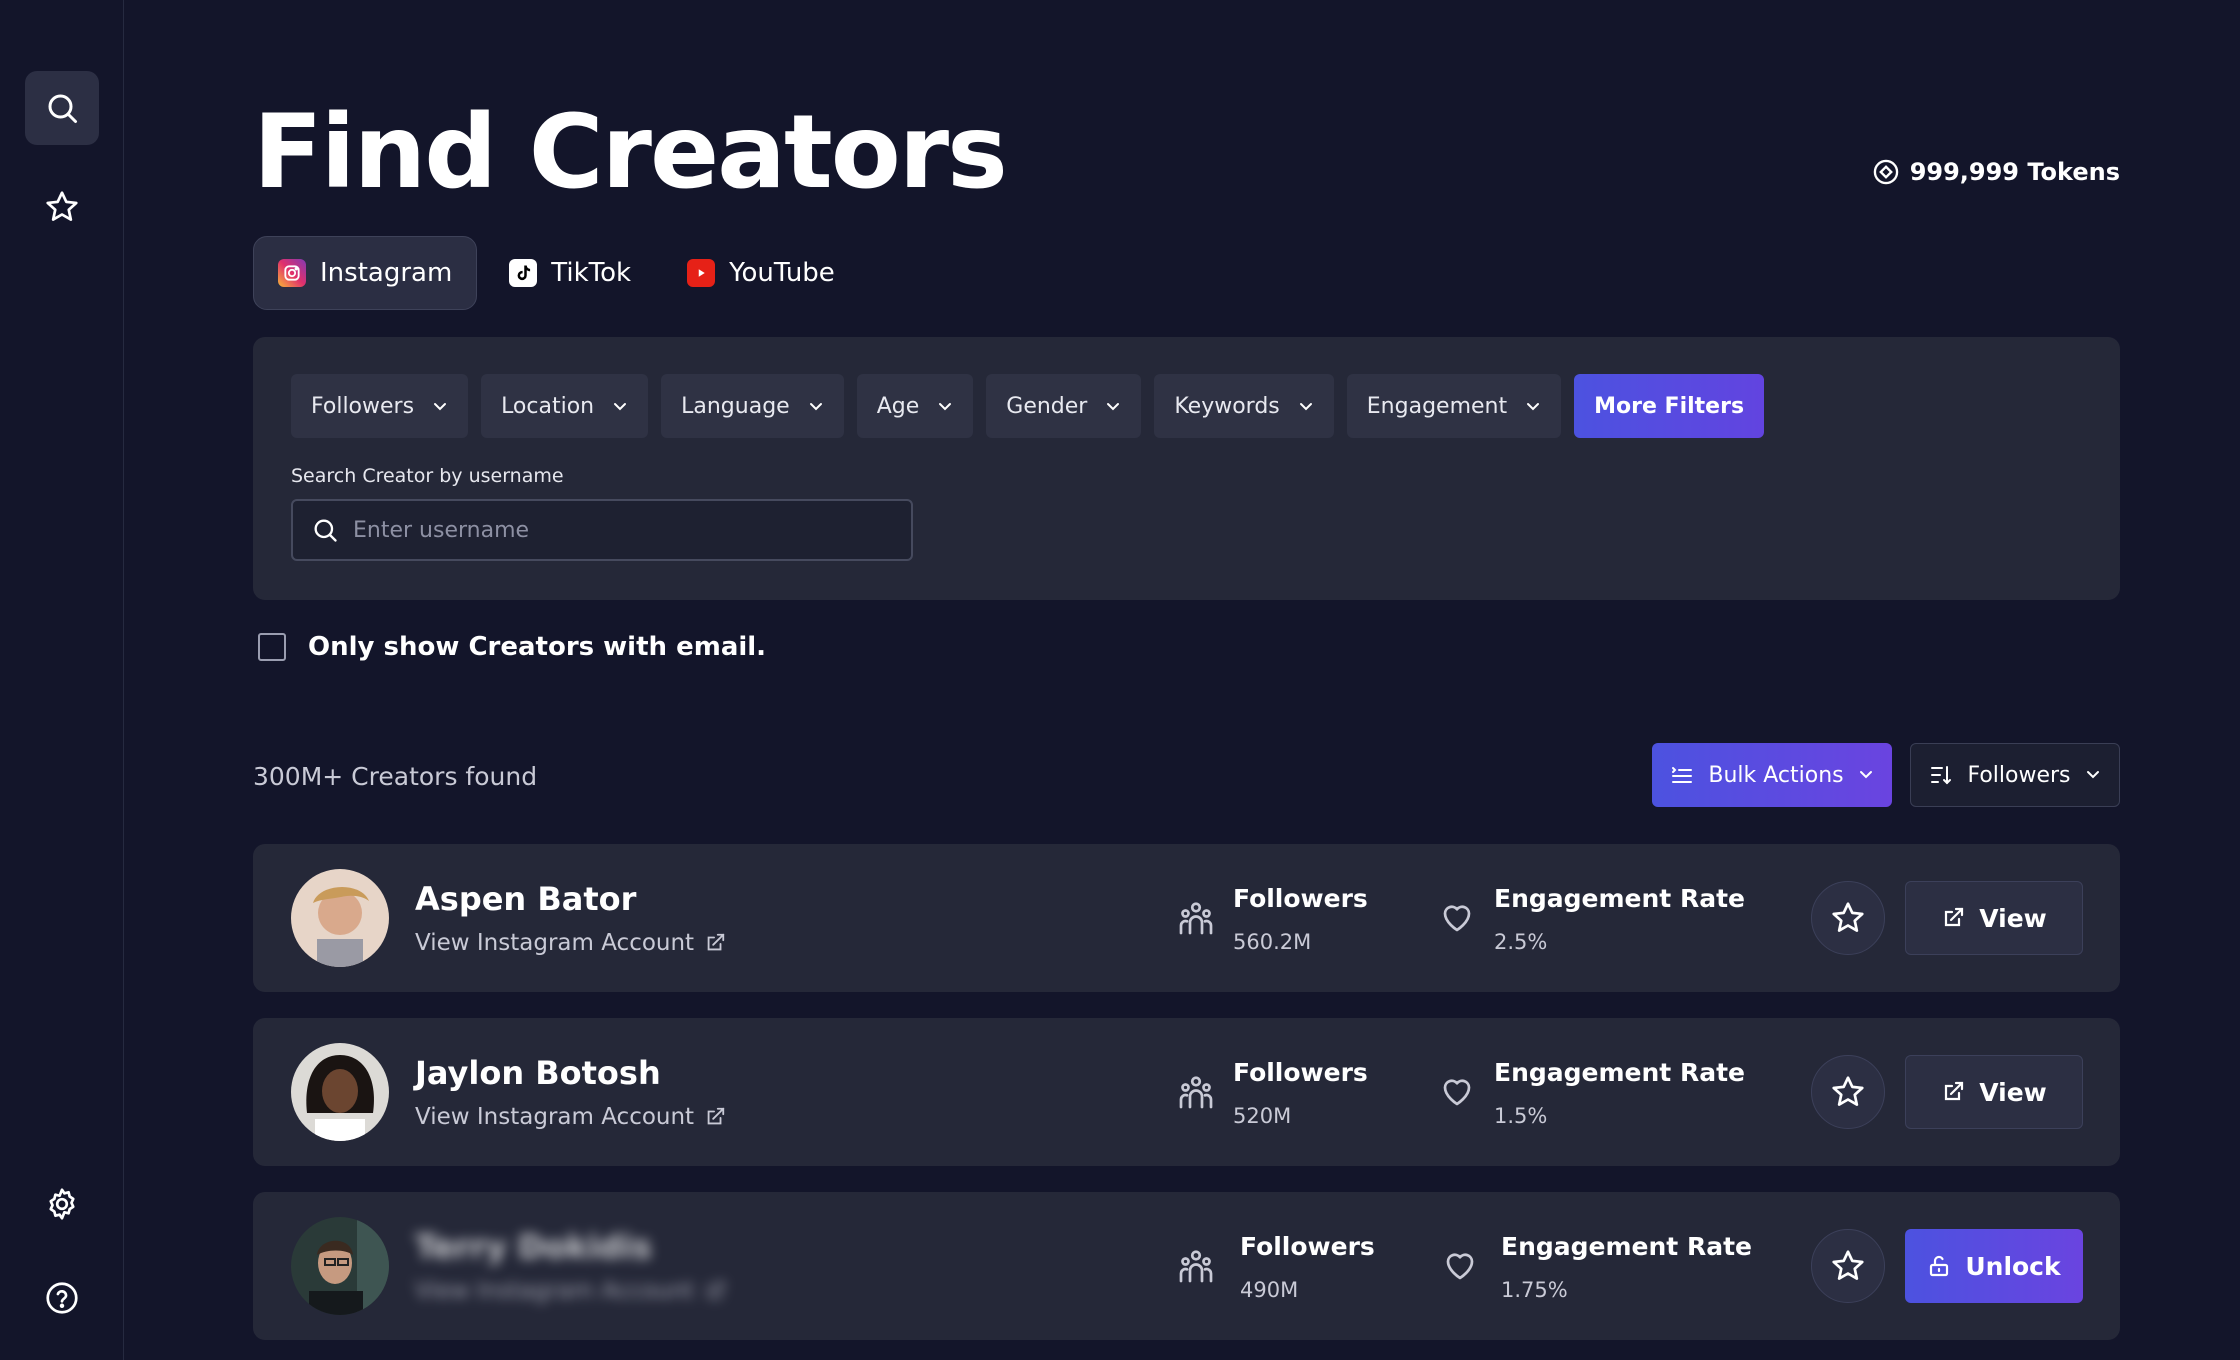 This screenshot has width=2240, height=1360. What do you see at coordinates (1272, 942) in the screenshot?
I see `followers-value: 560.2M` at bounding box center [1272, 942].